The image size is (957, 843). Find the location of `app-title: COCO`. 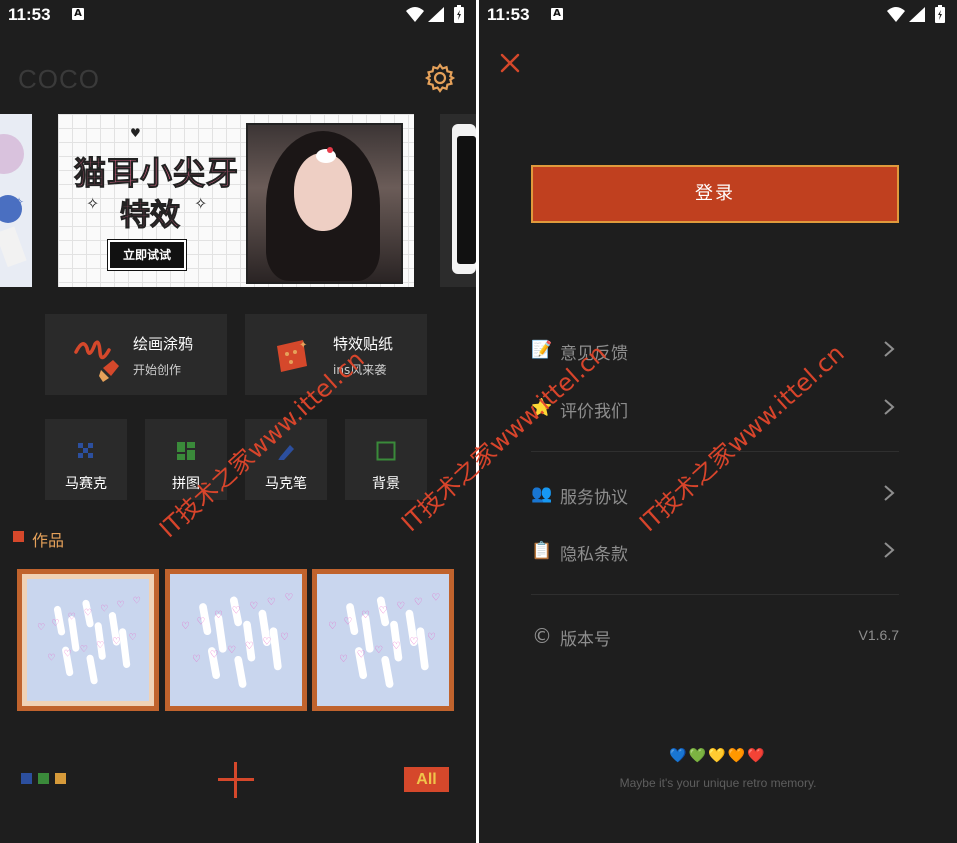

app-title: COCO is located at coordinates (59, 79).